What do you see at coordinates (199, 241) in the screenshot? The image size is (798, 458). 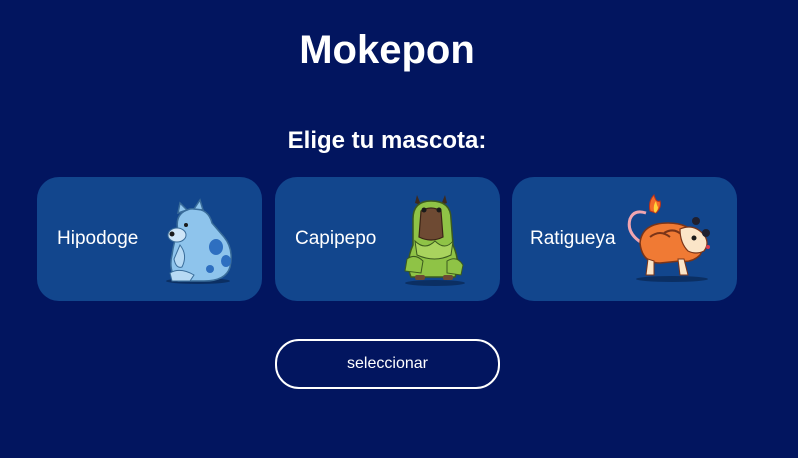 I see `hipodoge-icon` at bounding box center [199, 241].